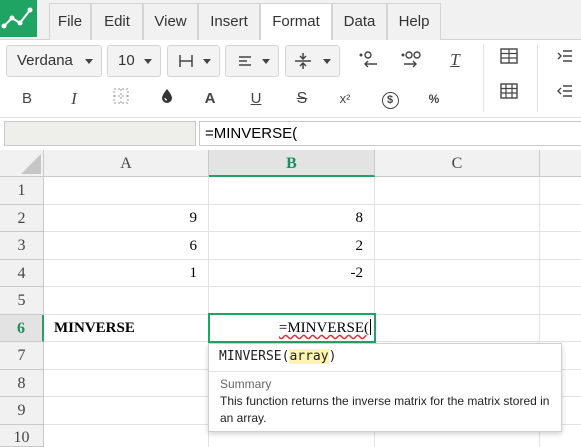 The image size is (581, 447). What do you see at coordinates (390, 133) in the screenshot?
I see `formula-input: =MINVERSE(` at bounding box center [390, 133].